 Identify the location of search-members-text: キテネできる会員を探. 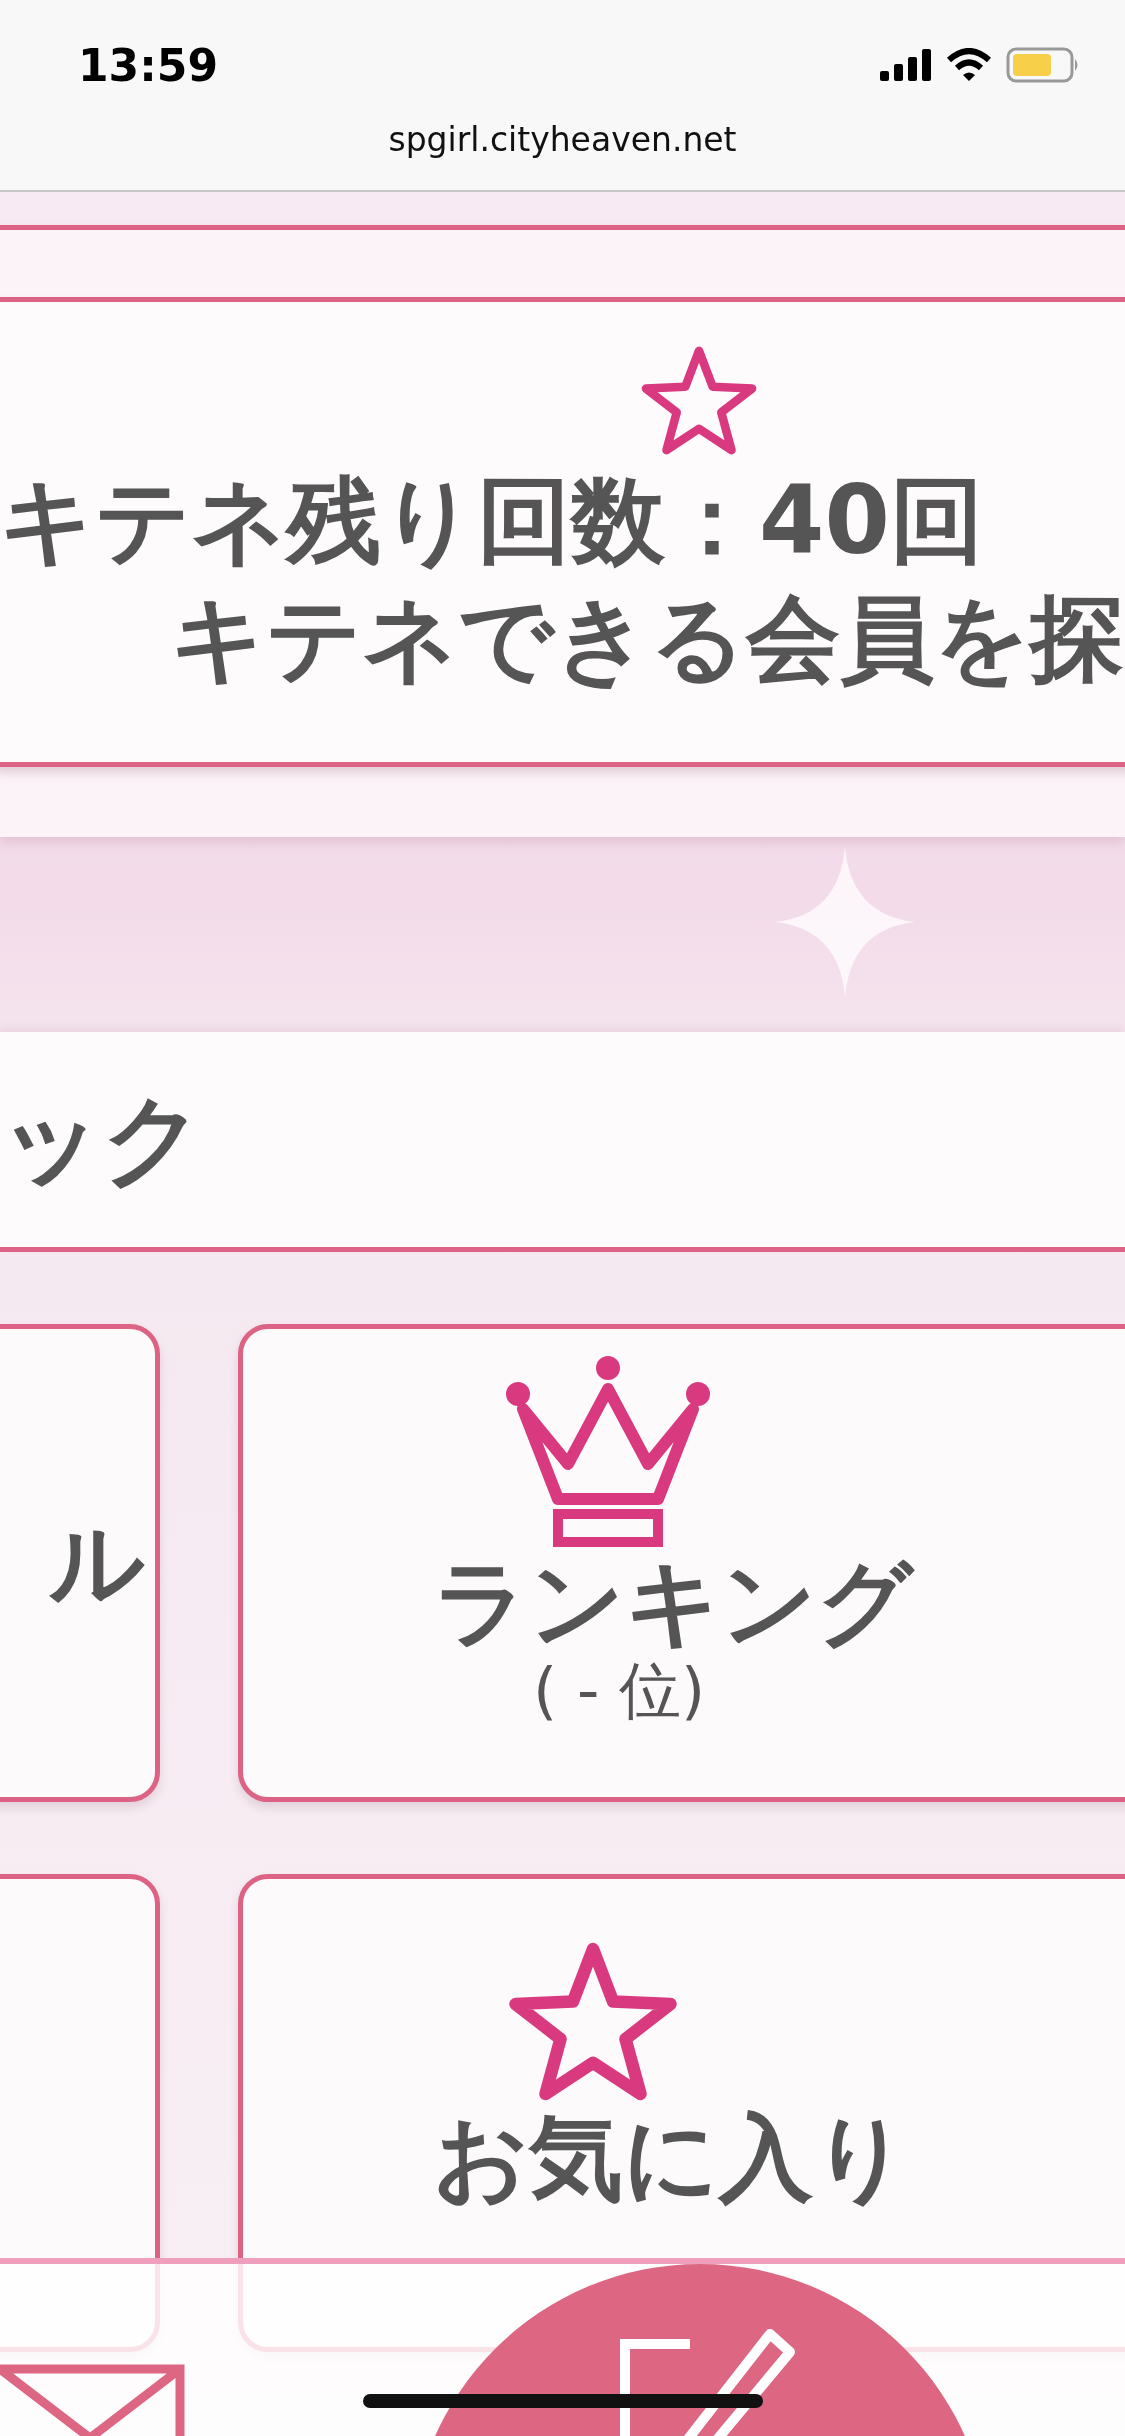
(647, 638).